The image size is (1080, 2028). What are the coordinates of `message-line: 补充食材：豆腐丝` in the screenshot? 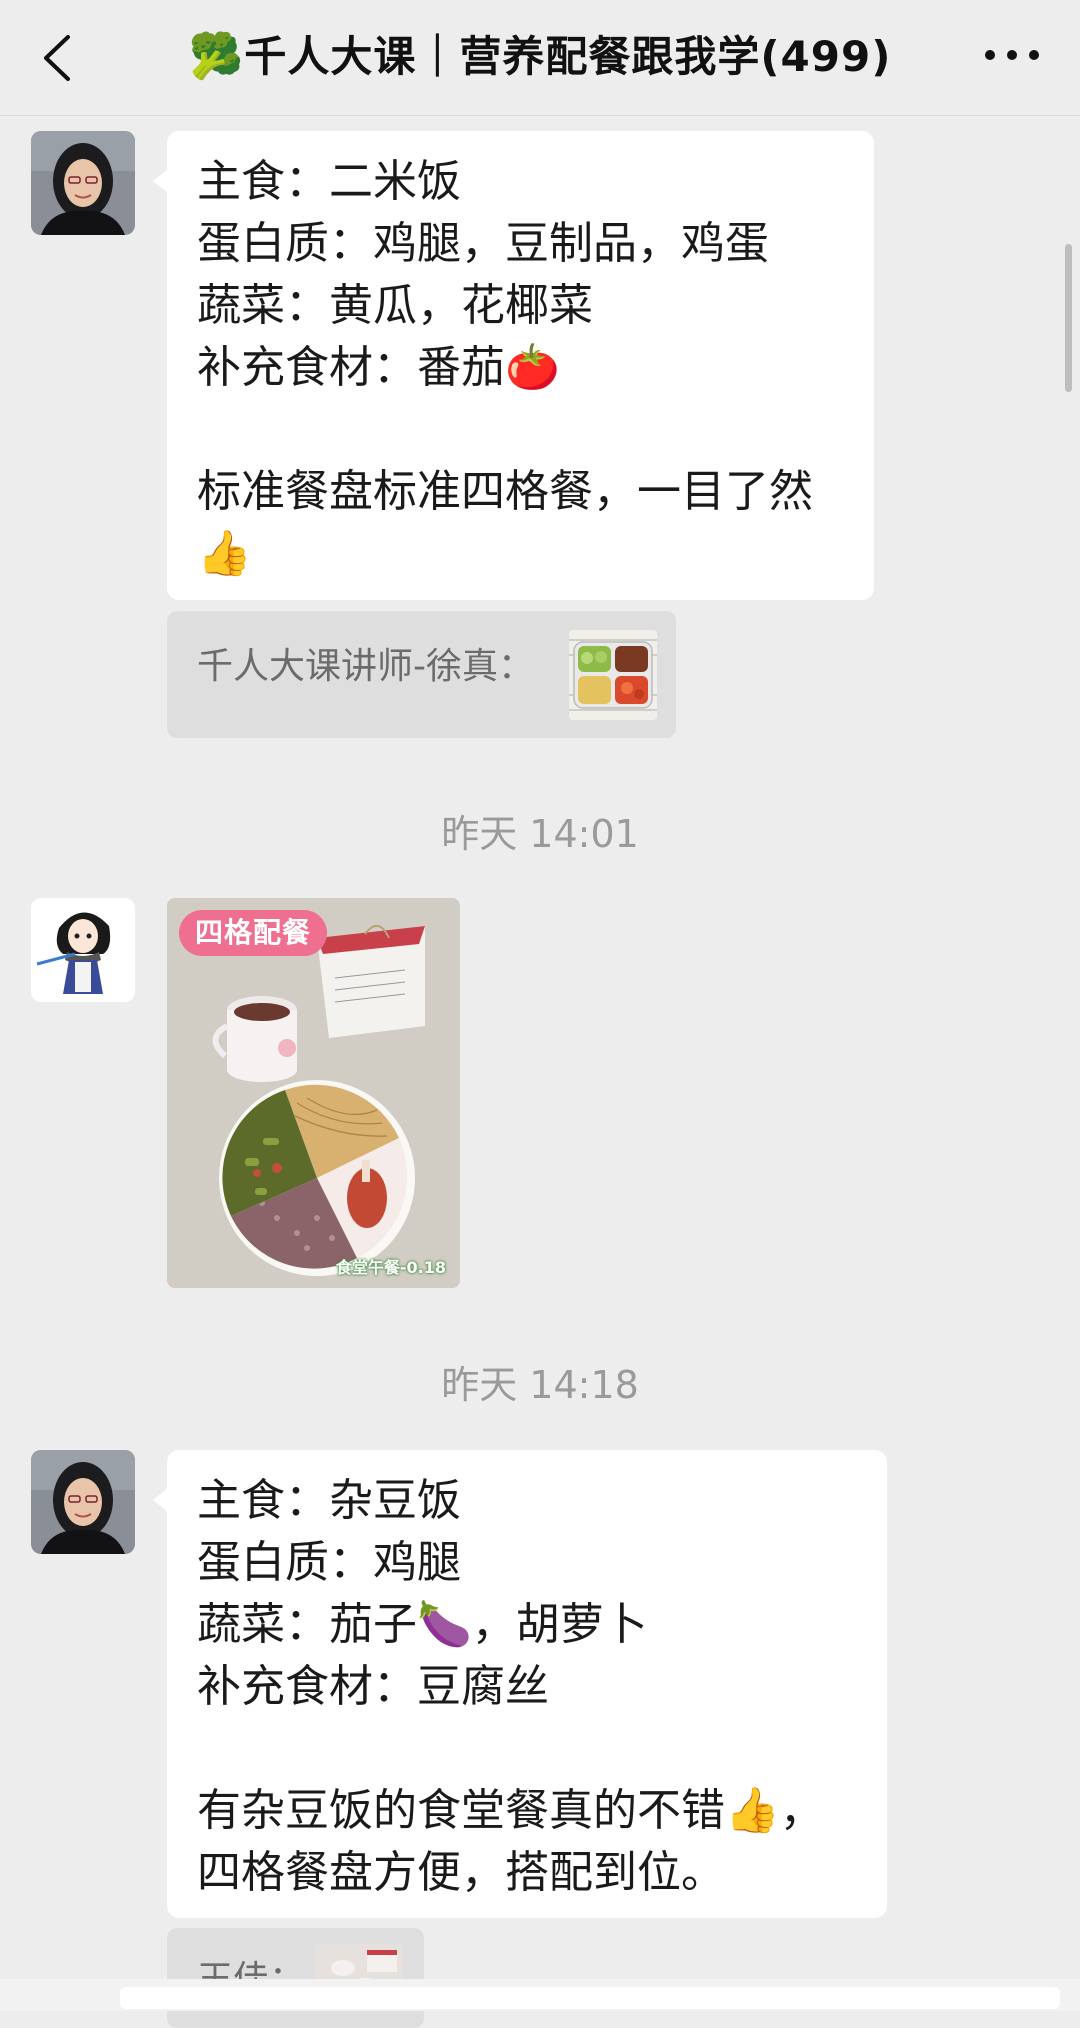 It's located at (373, 1686).